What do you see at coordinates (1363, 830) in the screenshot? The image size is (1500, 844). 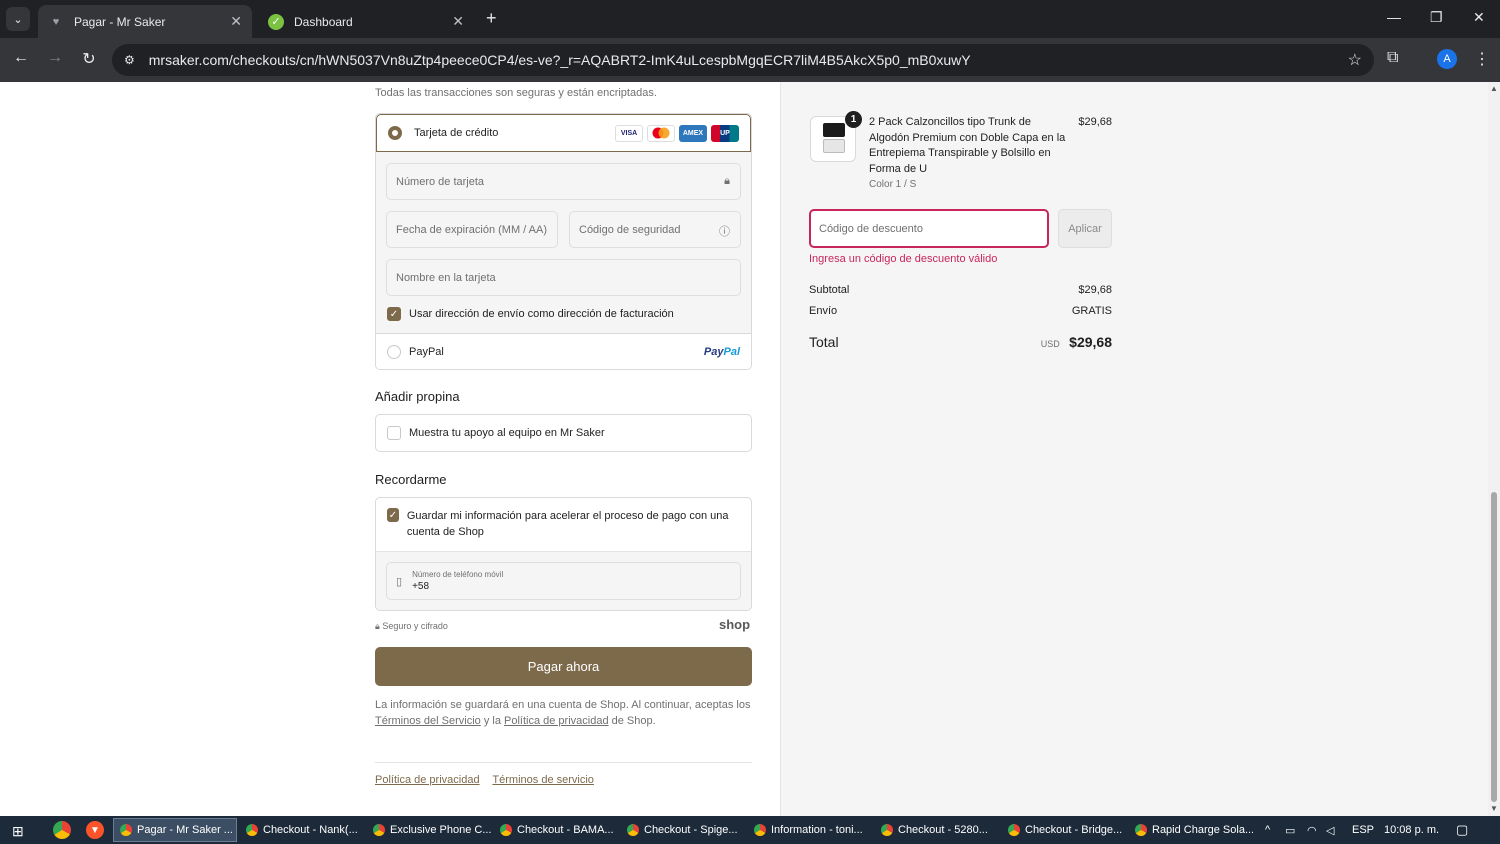 I see `language-indicator: ESP` at bounding box center [1363, 830].